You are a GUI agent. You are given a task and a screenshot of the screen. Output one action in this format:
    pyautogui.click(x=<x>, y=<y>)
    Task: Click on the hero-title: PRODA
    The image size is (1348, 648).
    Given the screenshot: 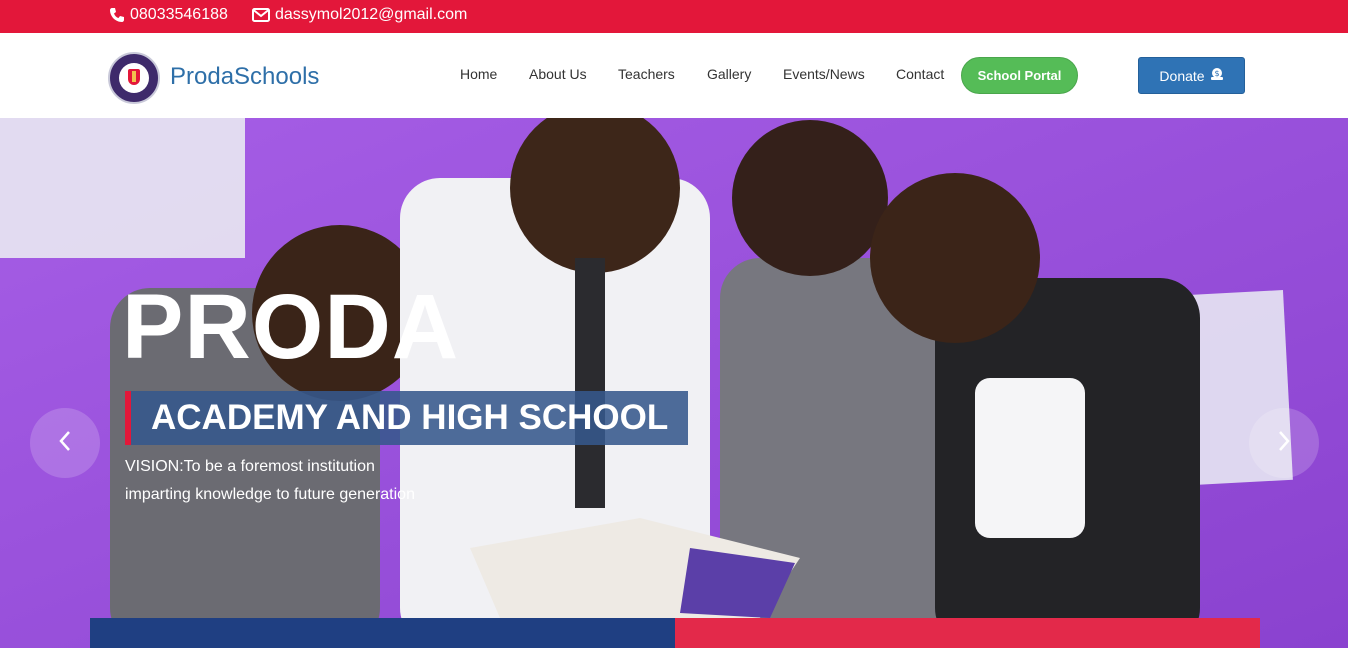 What is the action you would take?
    pyautogui.click(x=291, y=327)
    